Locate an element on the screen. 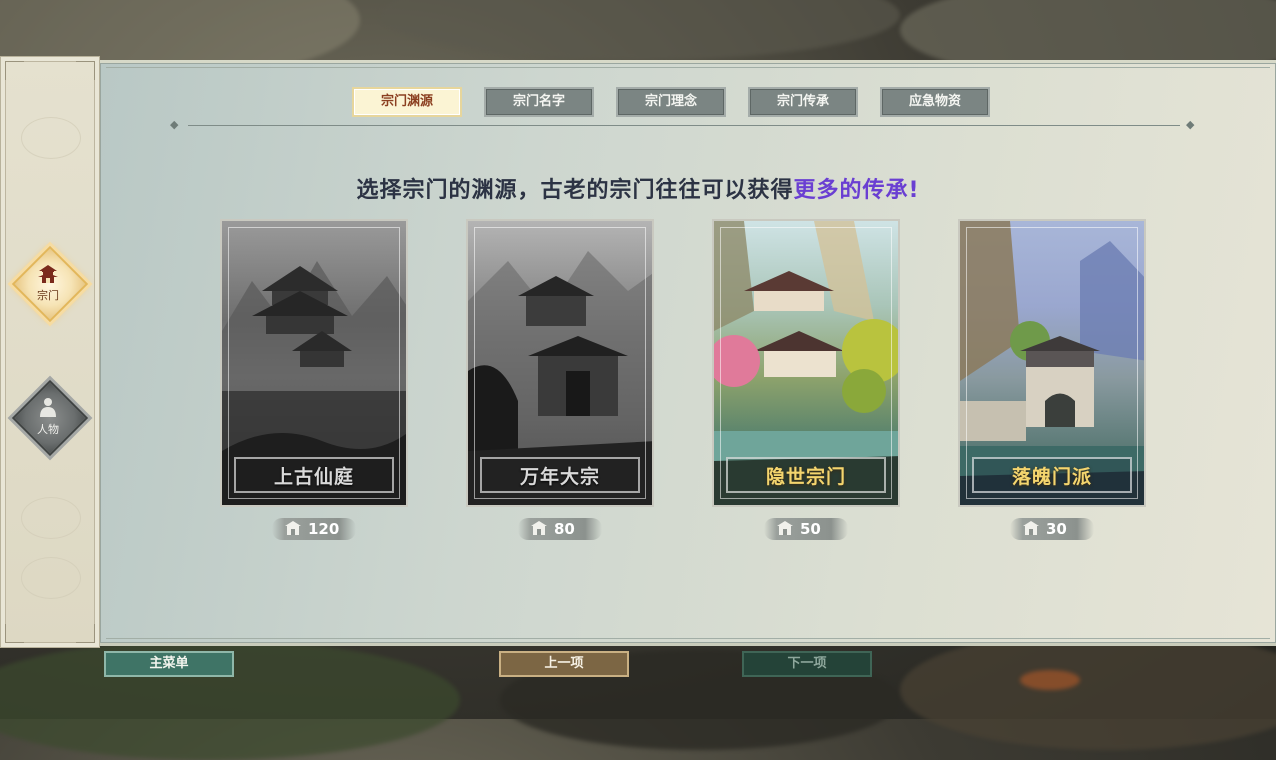 The width and height of the screenshot is (1276, 760). tab-sect-origin: 宗门渊源 is located at coordinates (407, 102).